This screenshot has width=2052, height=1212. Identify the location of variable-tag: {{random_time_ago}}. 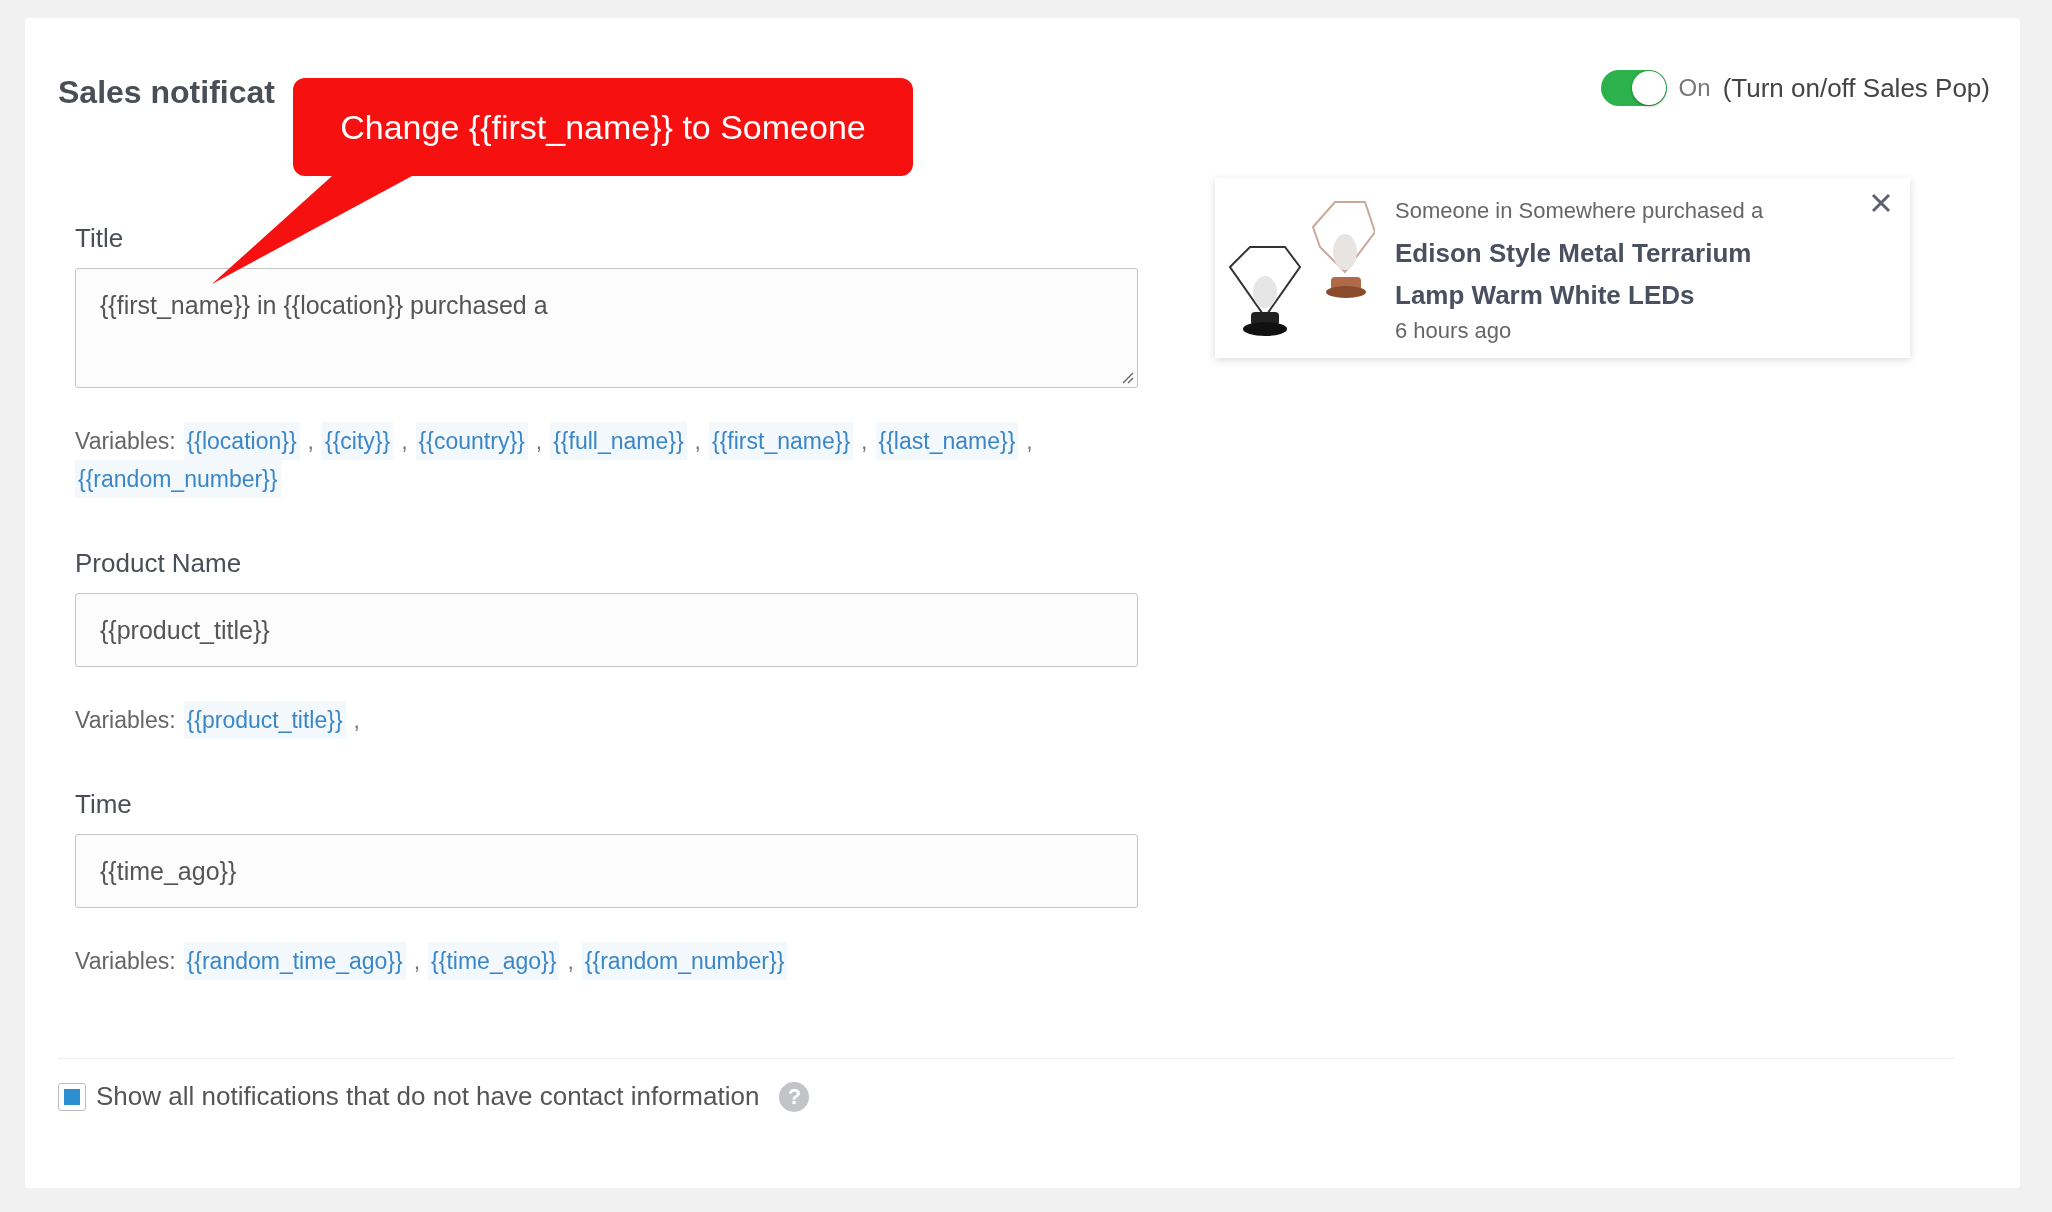
(294, 961).